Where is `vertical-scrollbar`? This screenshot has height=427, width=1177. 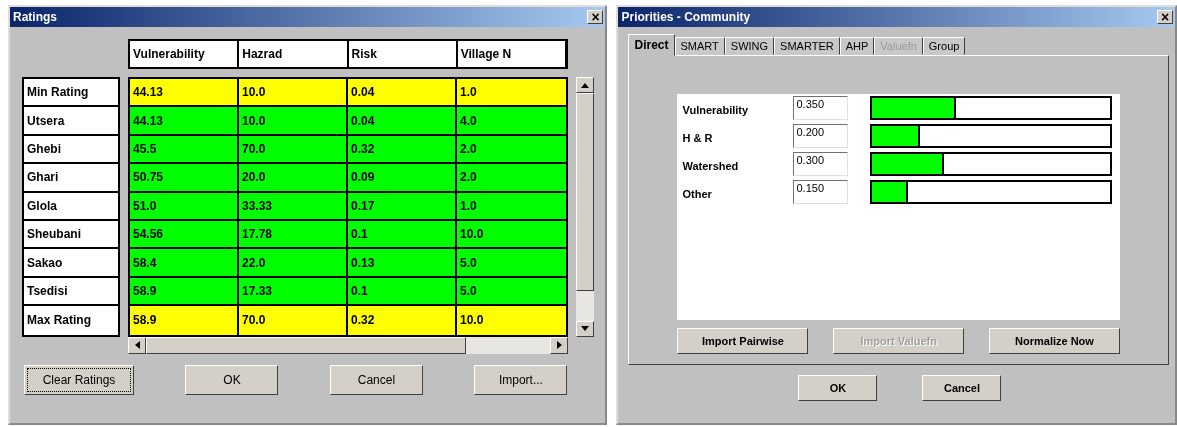 vertical-scrollbar is located at coordinates (585, 207).